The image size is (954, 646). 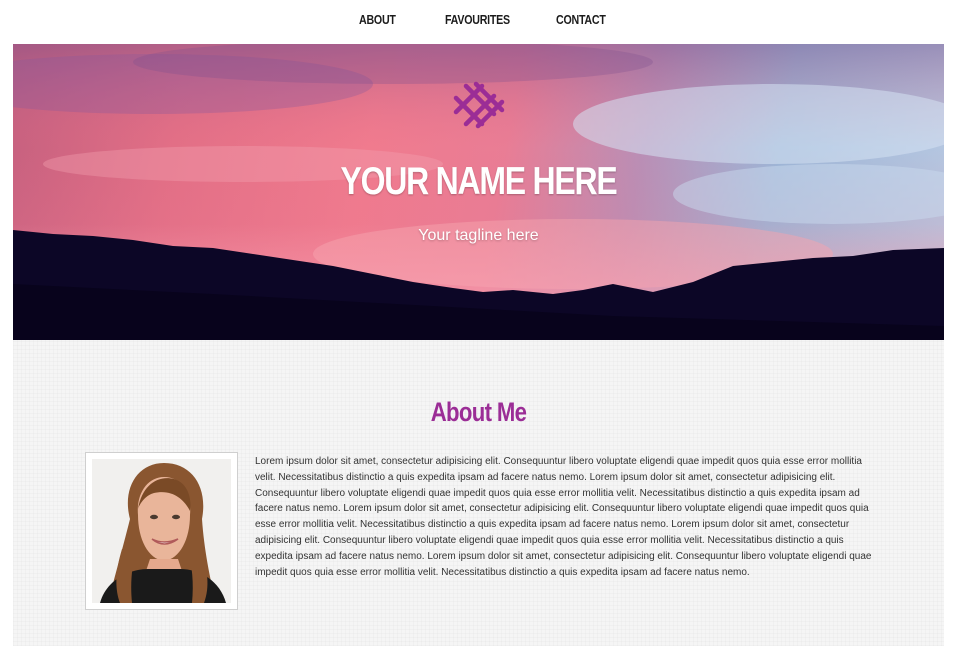 I want to click on profile-photo, so click(x=161, y=531).